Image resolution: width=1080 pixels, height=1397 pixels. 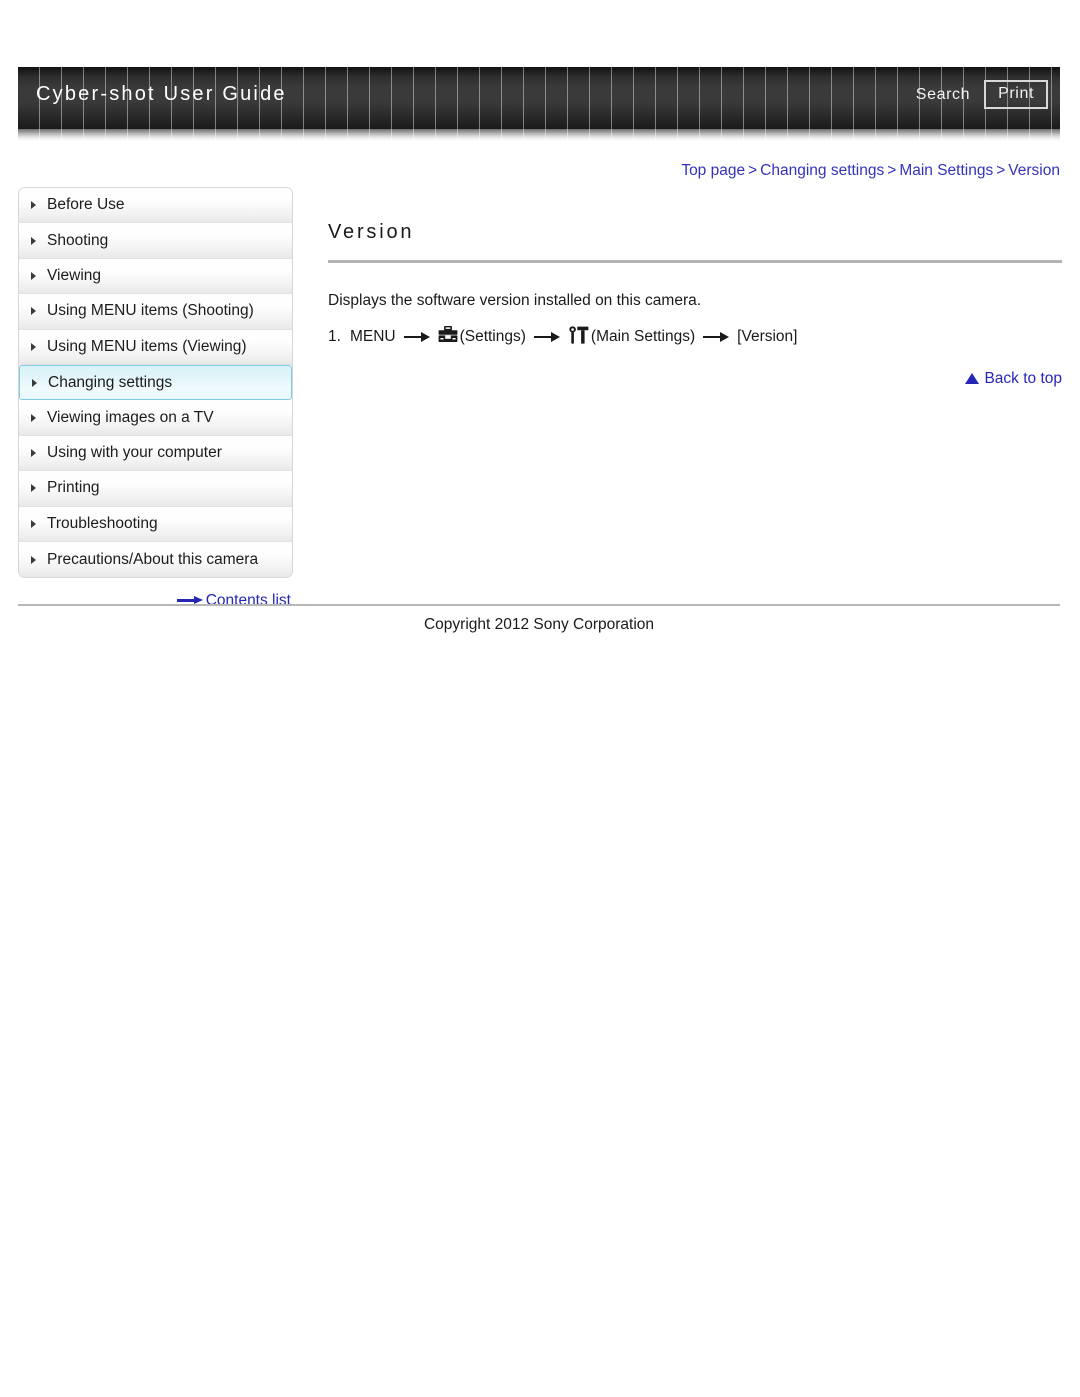 I want to click on sidebar-item-label: Using with your computer, so click(x=134, y=452).